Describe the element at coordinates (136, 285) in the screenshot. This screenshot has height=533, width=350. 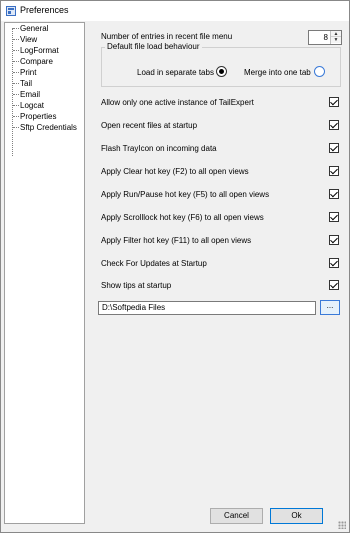
I see `show-tips-label: Show tips at startup` at that location.